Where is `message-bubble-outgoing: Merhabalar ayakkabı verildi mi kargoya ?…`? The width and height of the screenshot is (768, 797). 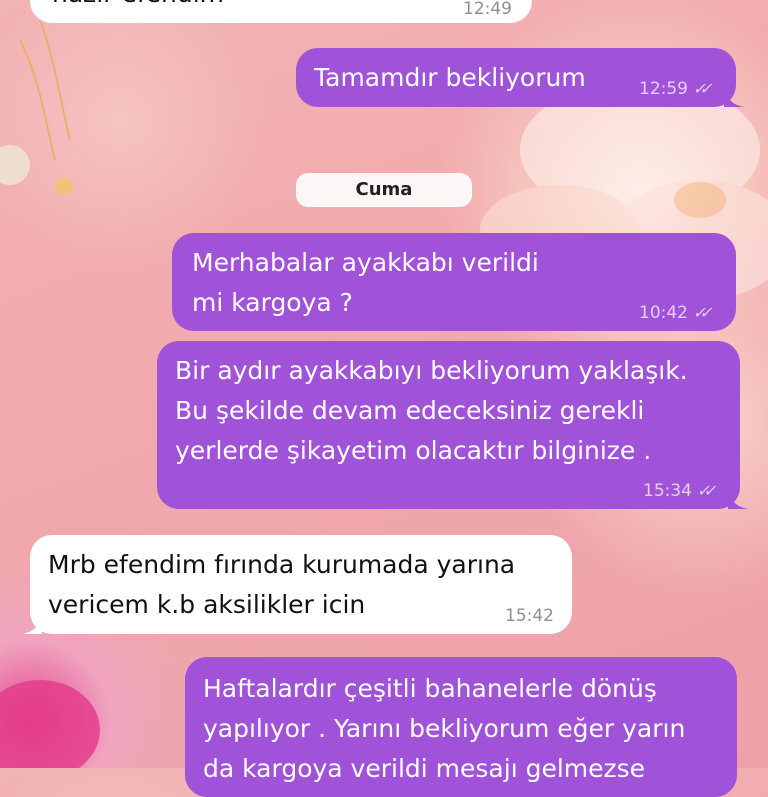
message-bubble-outgoing: Merhabalar ayakkabı verildi mi kargoya ?… is located at coordinates (454, 282).